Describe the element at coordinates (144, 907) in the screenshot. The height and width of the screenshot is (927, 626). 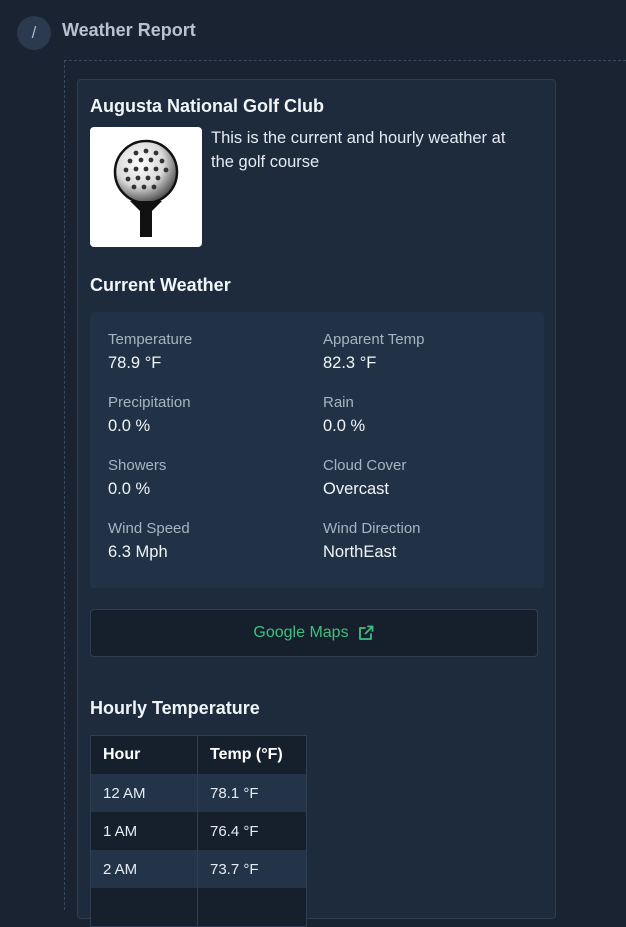
I see `hour-cell` at that location.